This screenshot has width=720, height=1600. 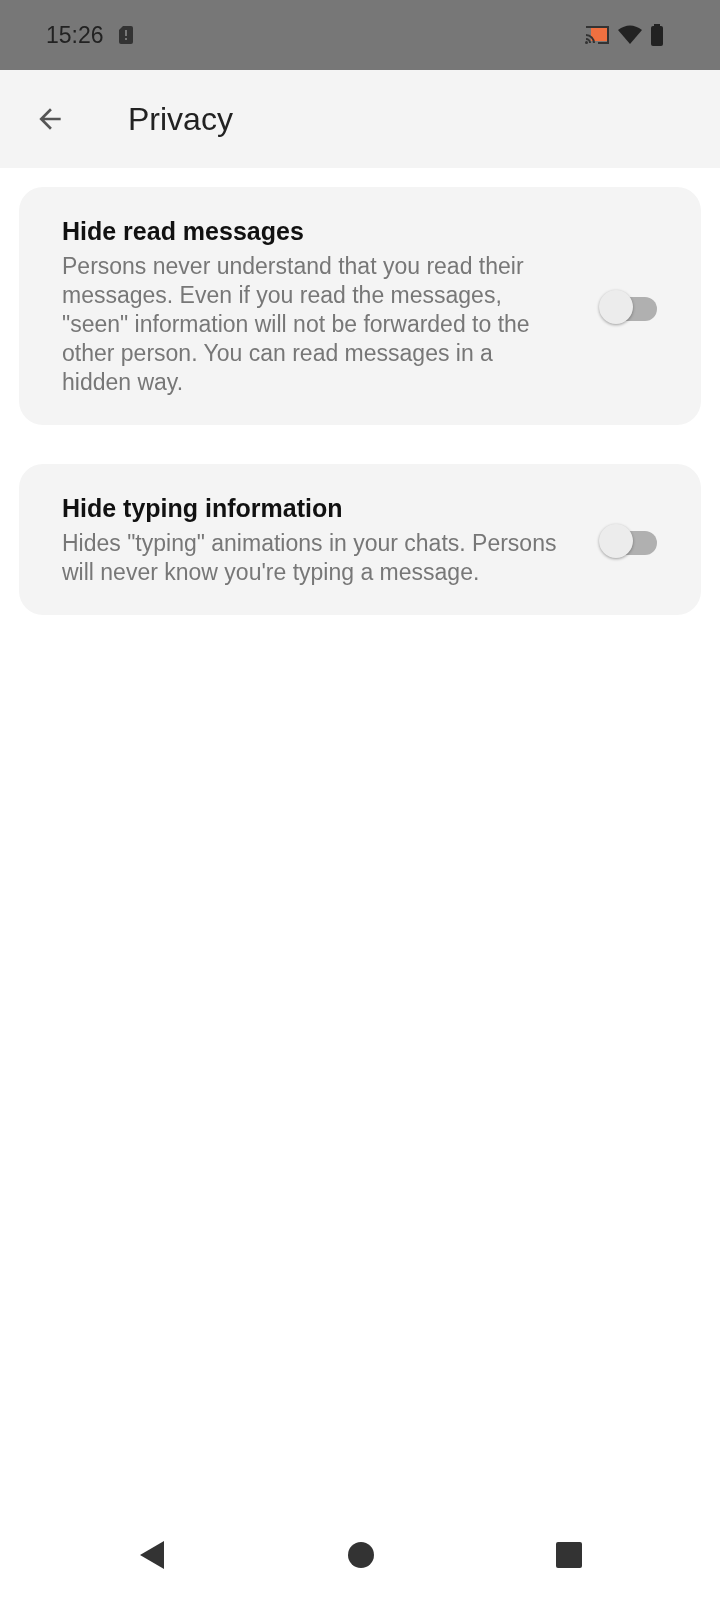 What do you see at coordinates (657, 35) in the screenshot?
I see `battery-icon` at bounding box center [657, 35].